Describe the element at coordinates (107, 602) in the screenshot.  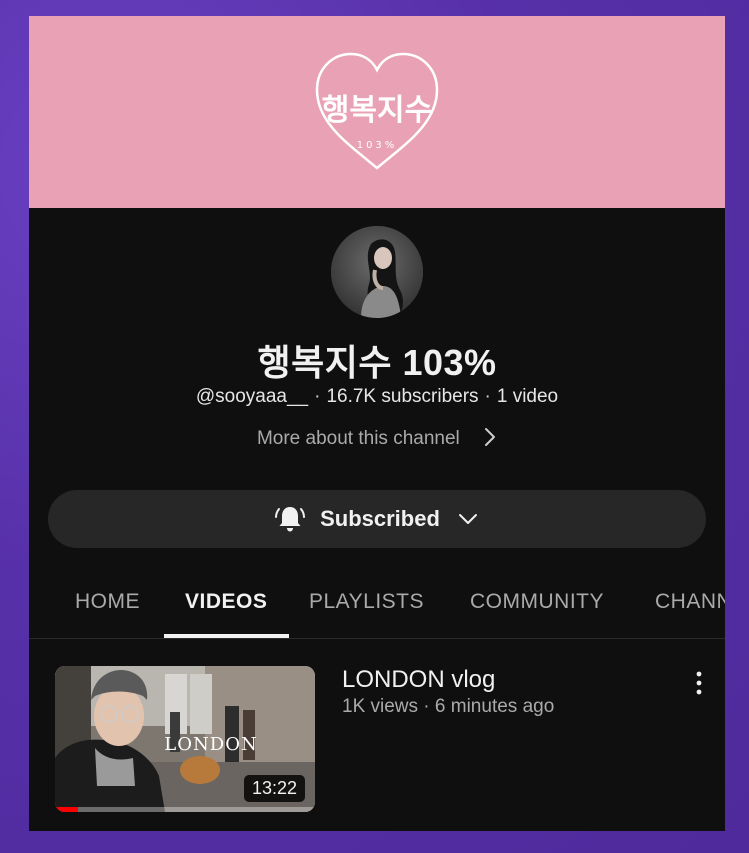
I see `tab-home: HOME` at that location.